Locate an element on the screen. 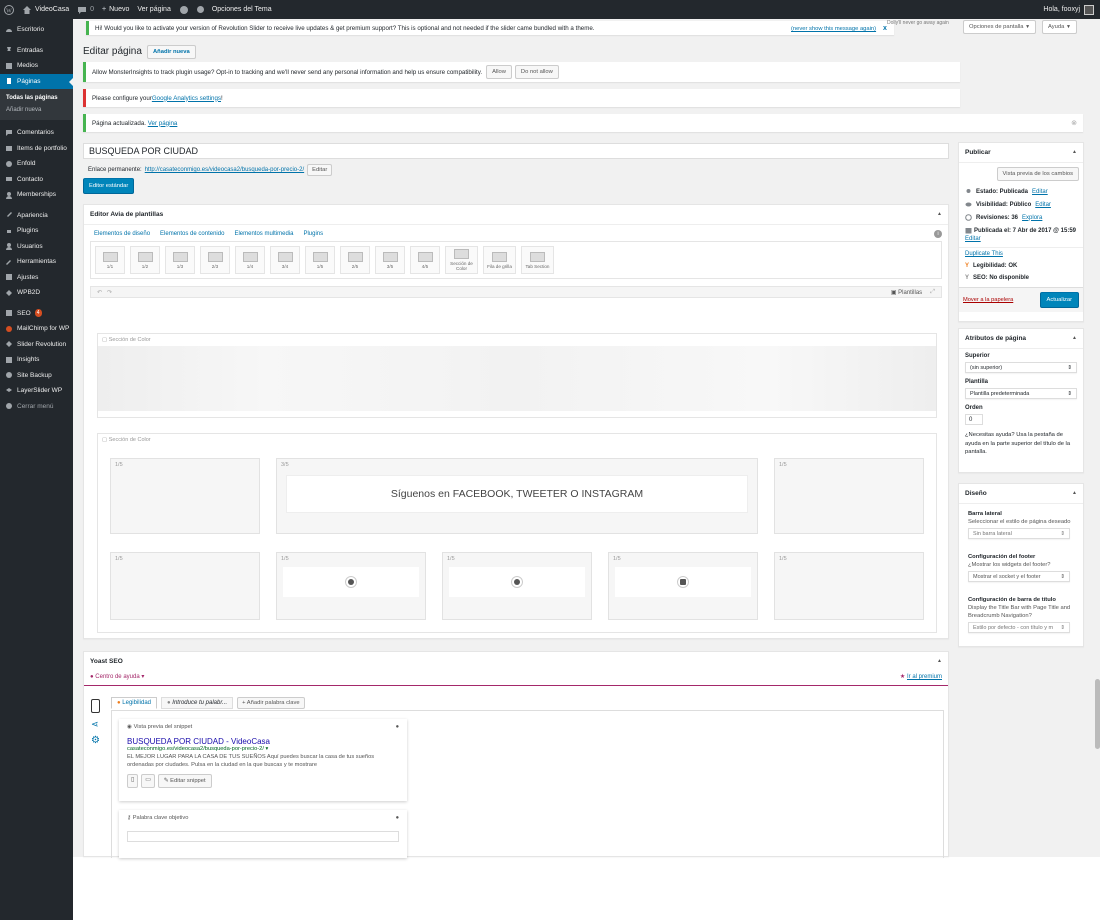 This screenshot has width=1100, height=920. menu-enfold: Enfold is located at coordinates (36, 164).